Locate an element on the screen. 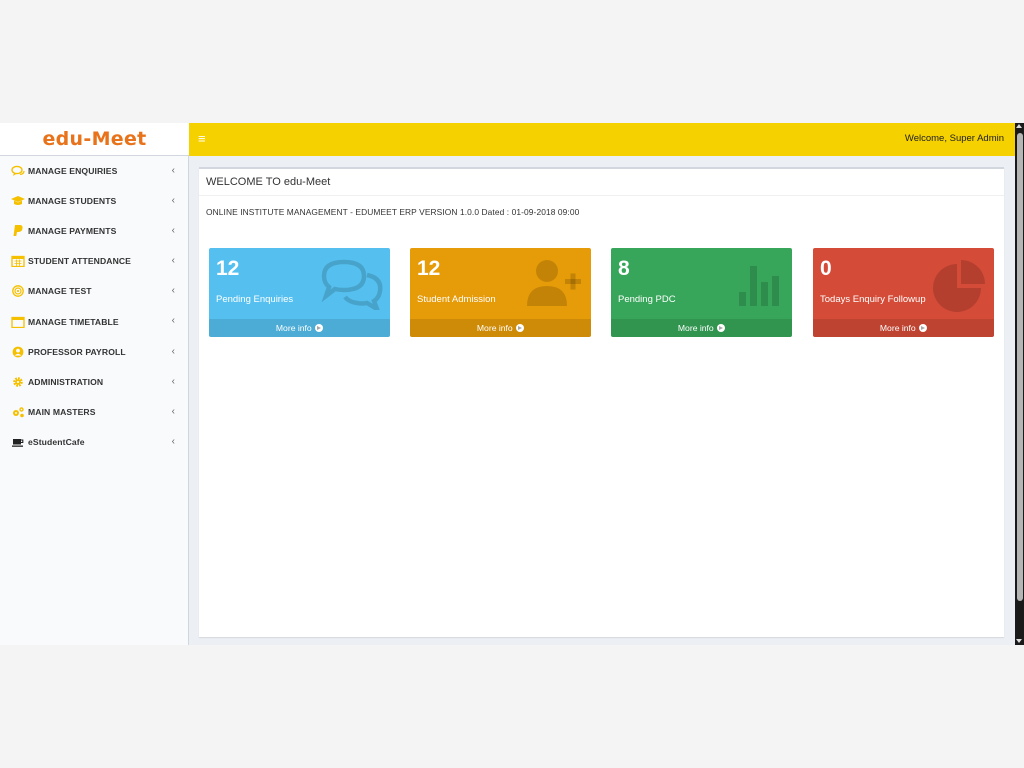  stat-tile-student-admission: 12 Student Admission More info is located at coordinates (500, 292).